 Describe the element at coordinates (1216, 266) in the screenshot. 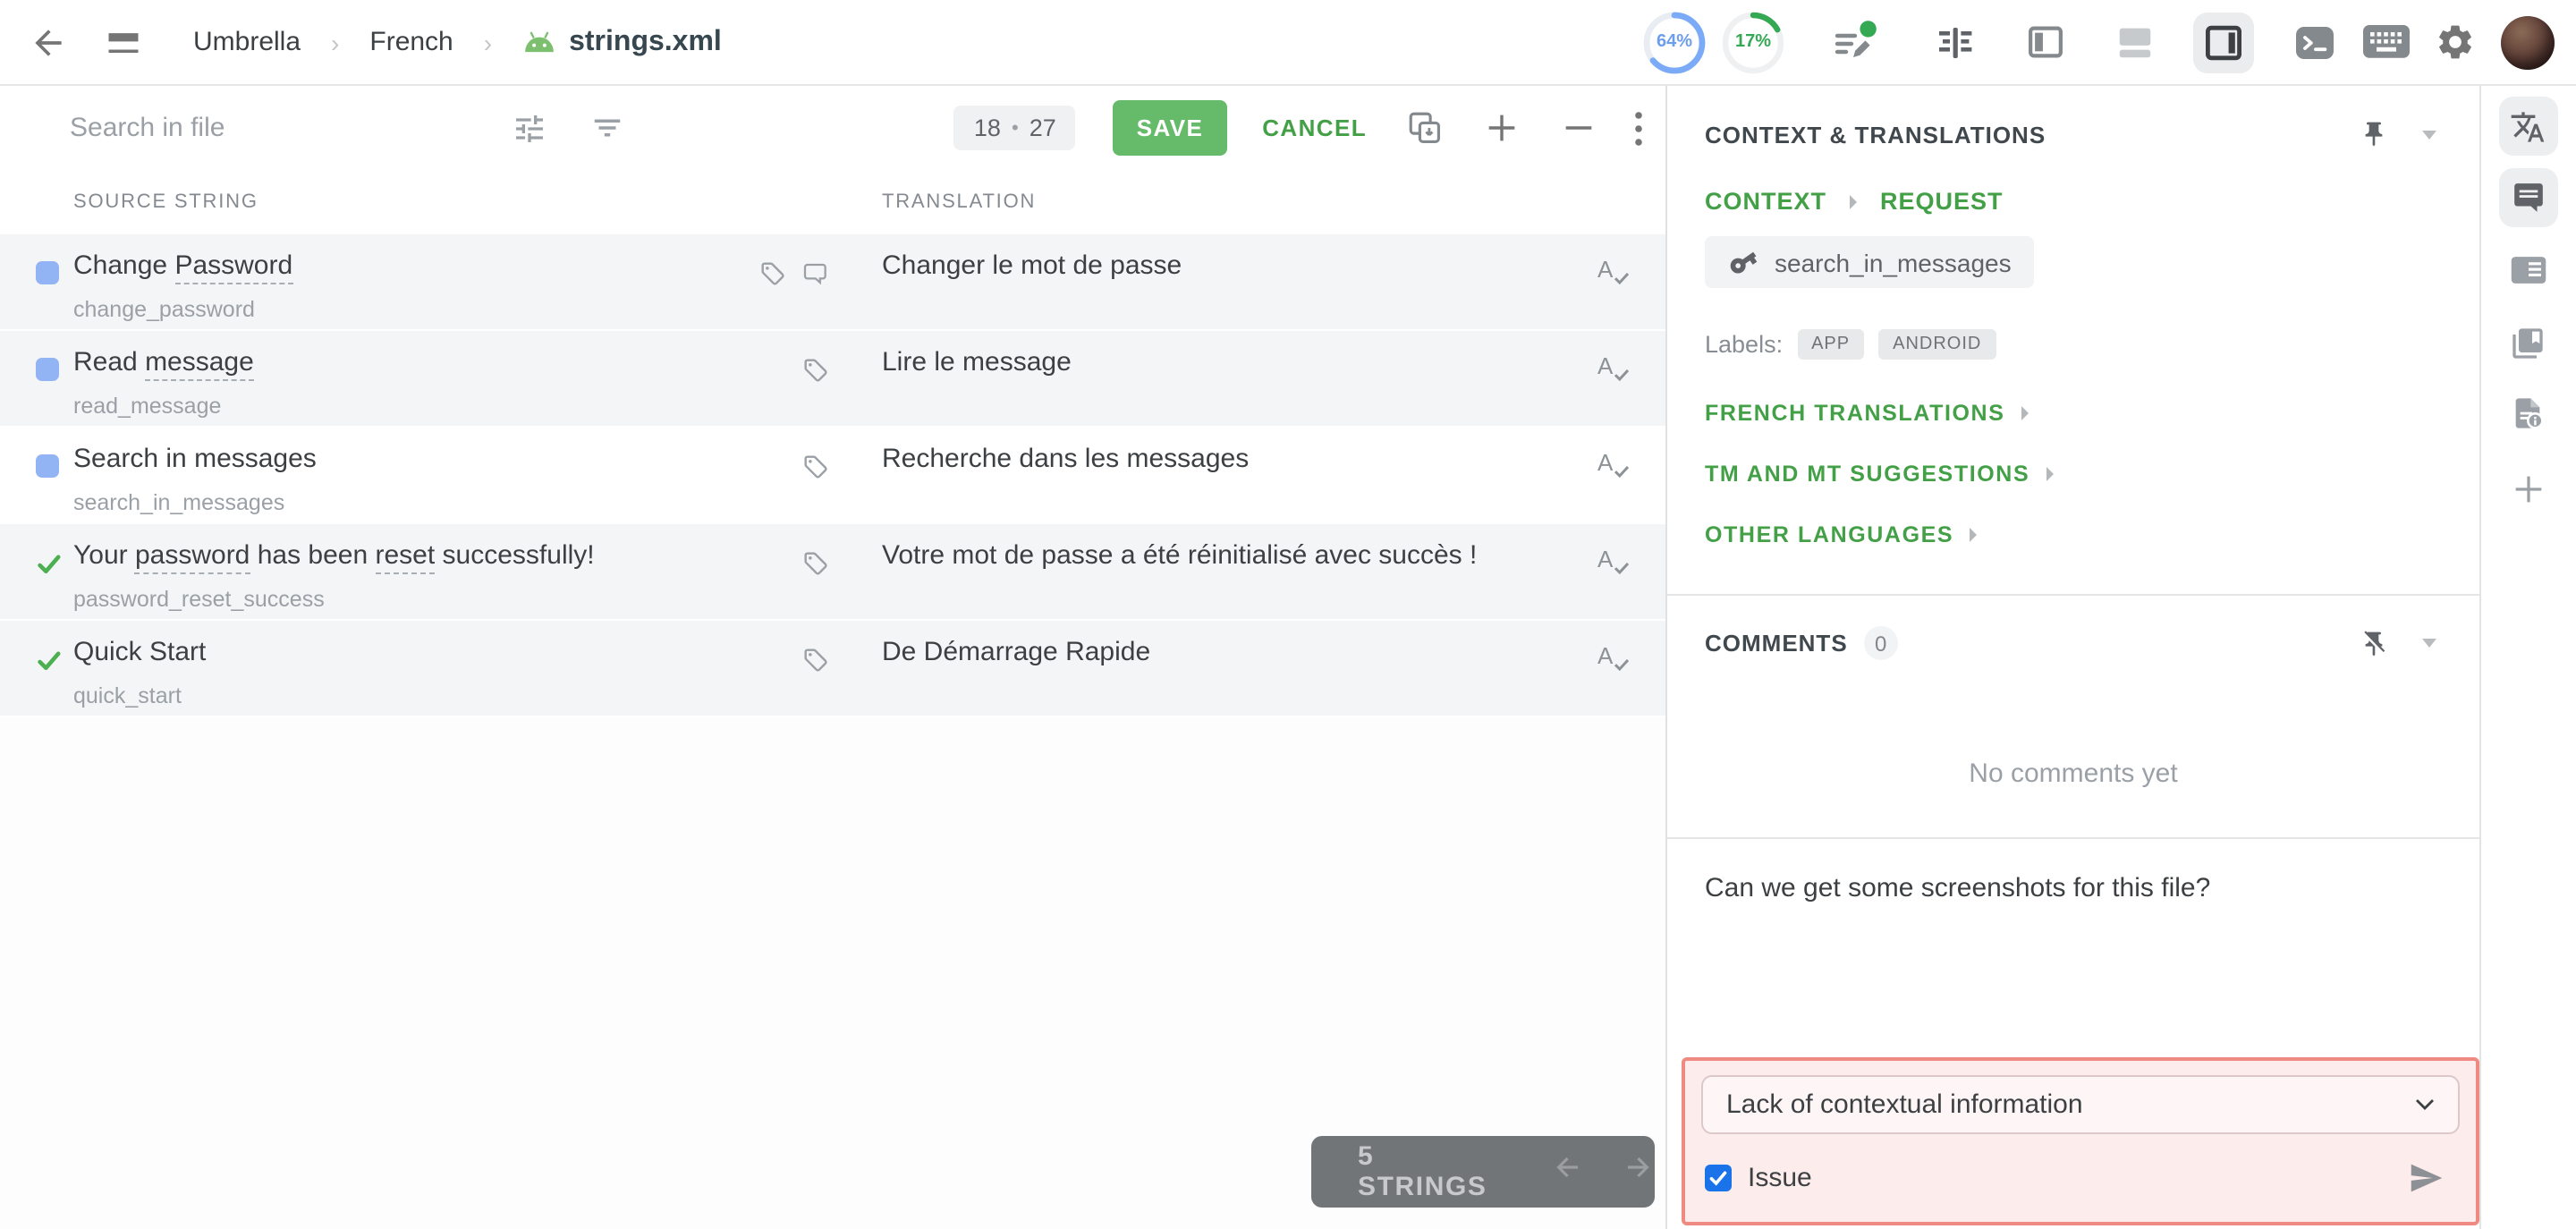

I see `translation-cell: Changer le mot de passe` at that location.